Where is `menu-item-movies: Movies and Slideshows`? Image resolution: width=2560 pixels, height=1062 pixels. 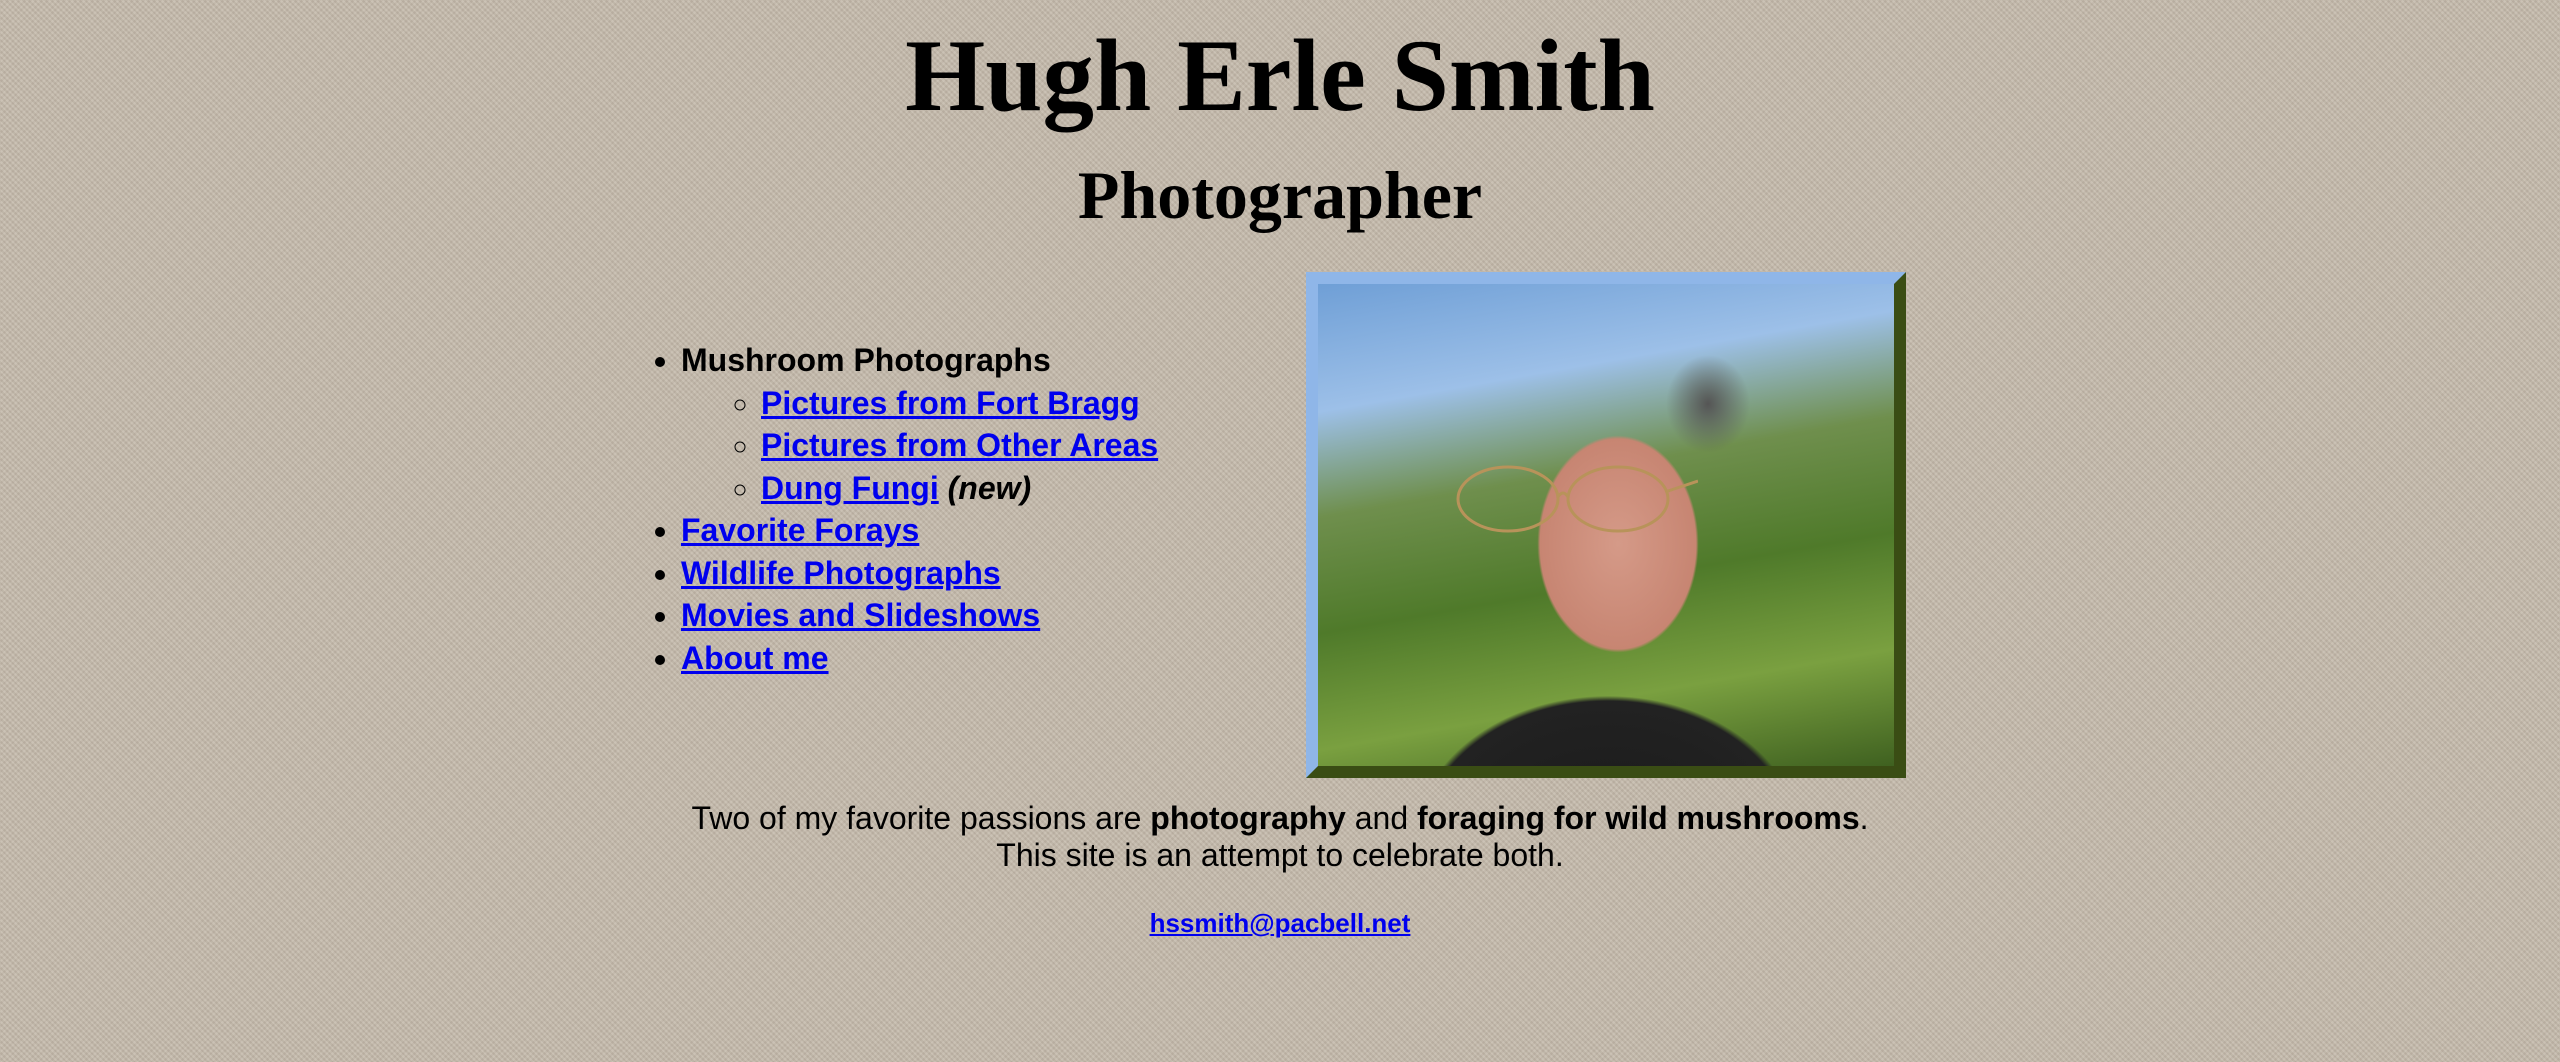
menu-item-movies: Movies and Slideshows is located at coordinates (919, 615).